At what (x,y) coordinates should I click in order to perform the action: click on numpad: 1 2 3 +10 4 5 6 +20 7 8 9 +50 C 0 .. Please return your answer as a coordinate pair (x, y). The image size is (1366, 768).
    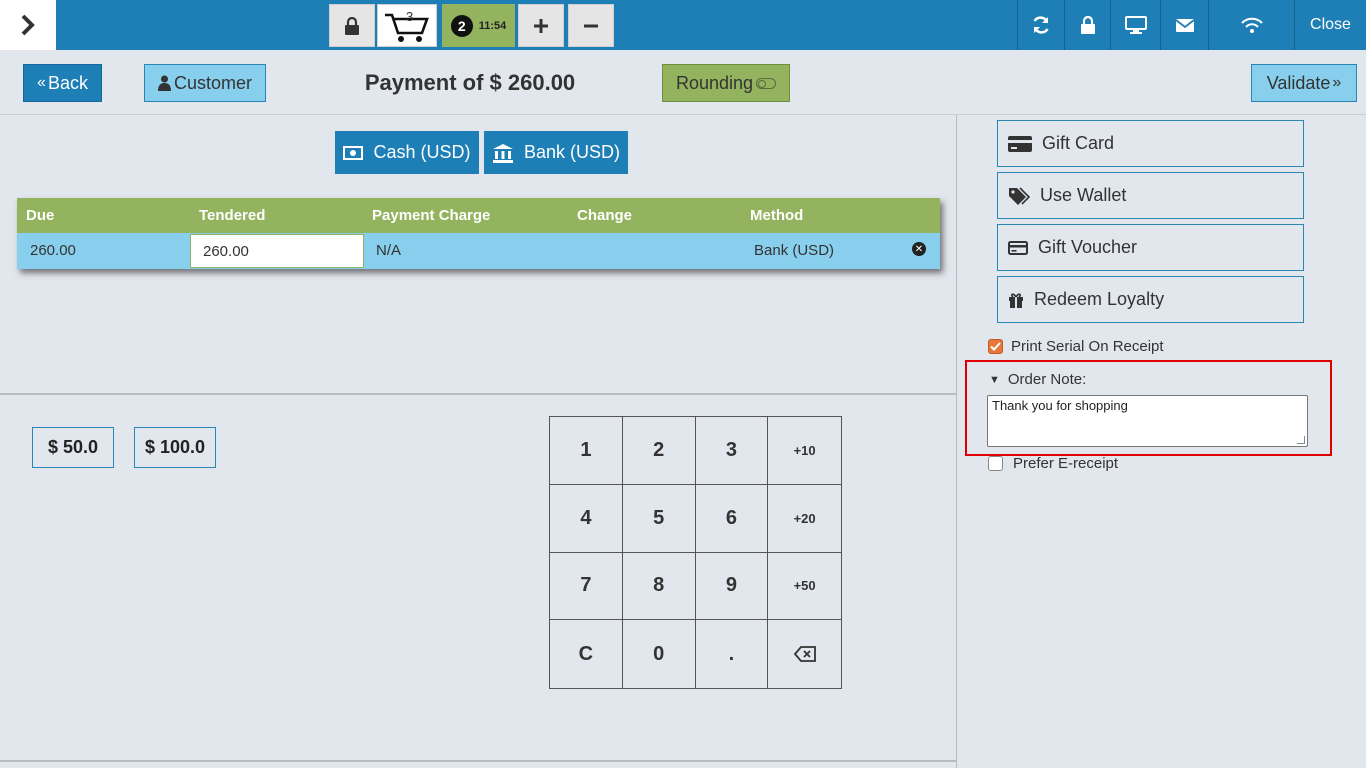
    Looking at the image, I should click on (695, 552).